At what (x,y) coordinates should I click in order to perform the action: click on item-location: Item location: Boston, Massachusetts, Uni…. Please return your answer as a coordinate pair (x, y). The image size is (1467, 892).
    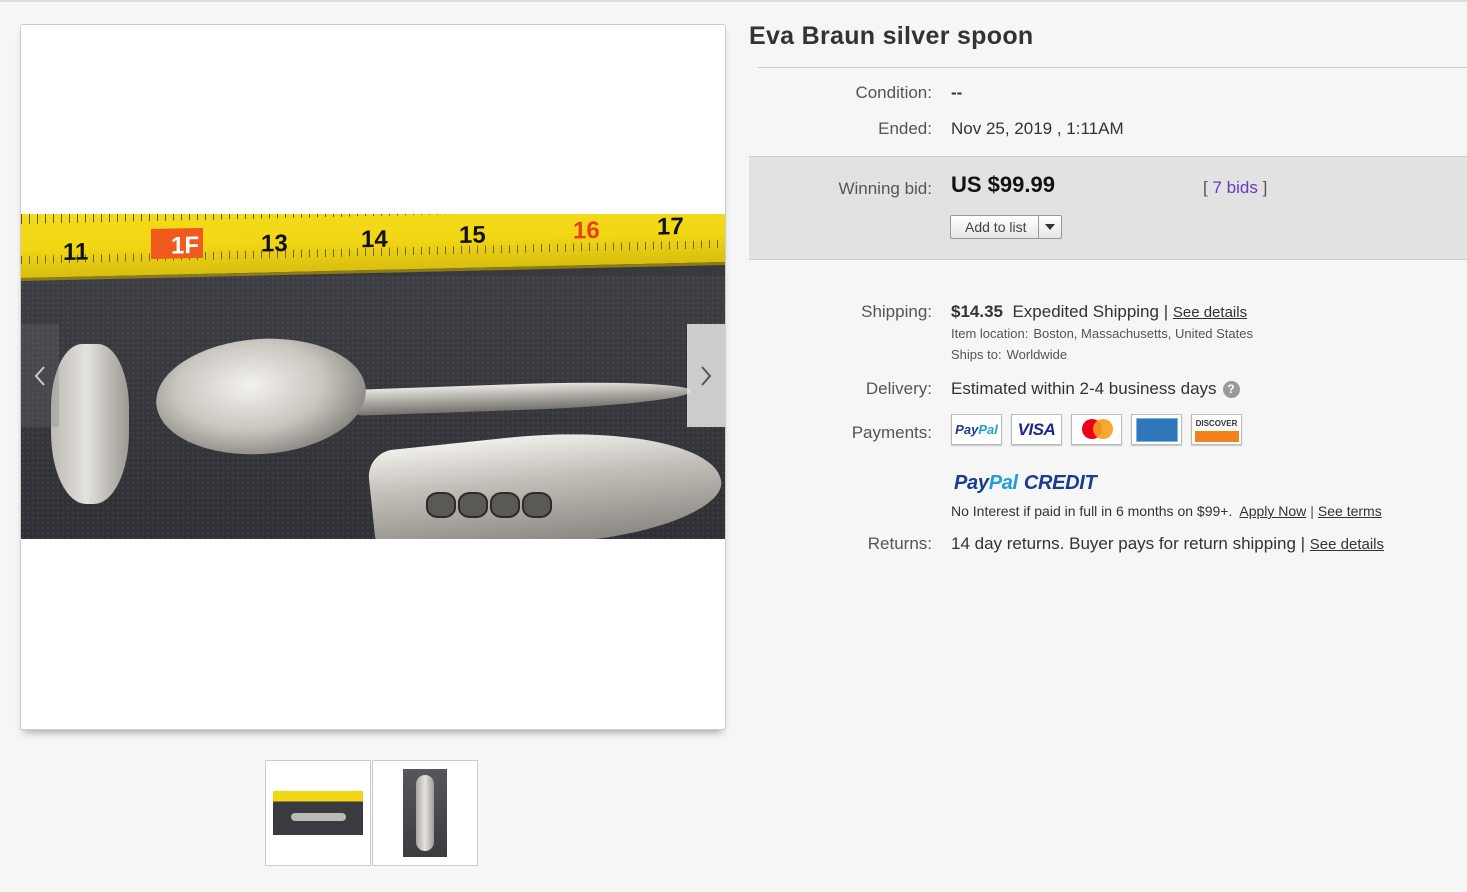
    Looking at the image, I should click on (1102, 333).